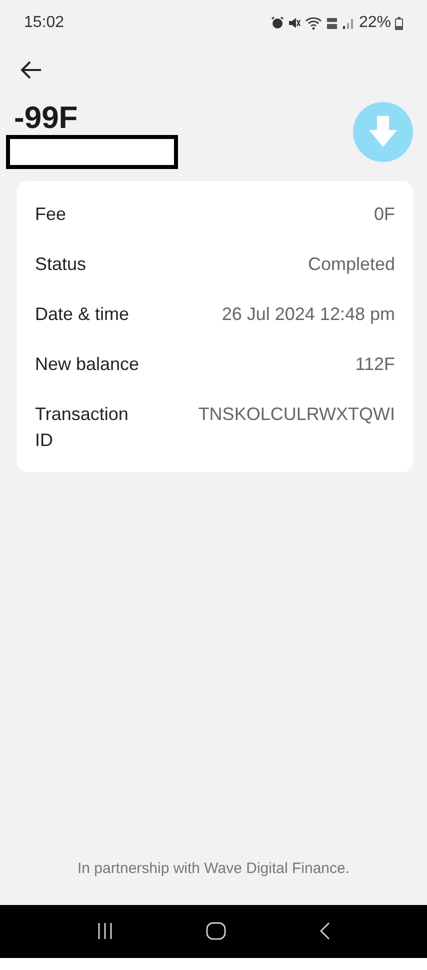 The height and width of the screenshot is (970, 427). What do you see at coordinates (313, 23) in the screenshot?
I see `wifi-icon` at bounding box center [313, 23].